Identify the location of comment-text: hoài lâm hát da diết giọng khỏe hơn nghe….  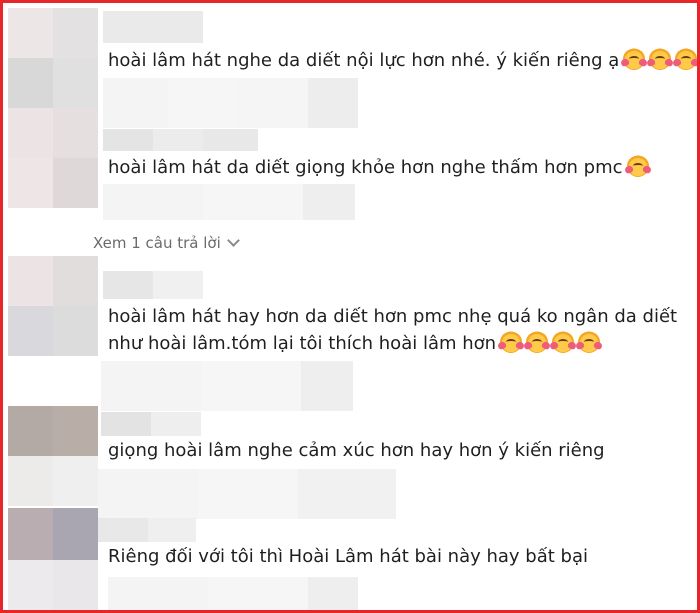
(378, 167).